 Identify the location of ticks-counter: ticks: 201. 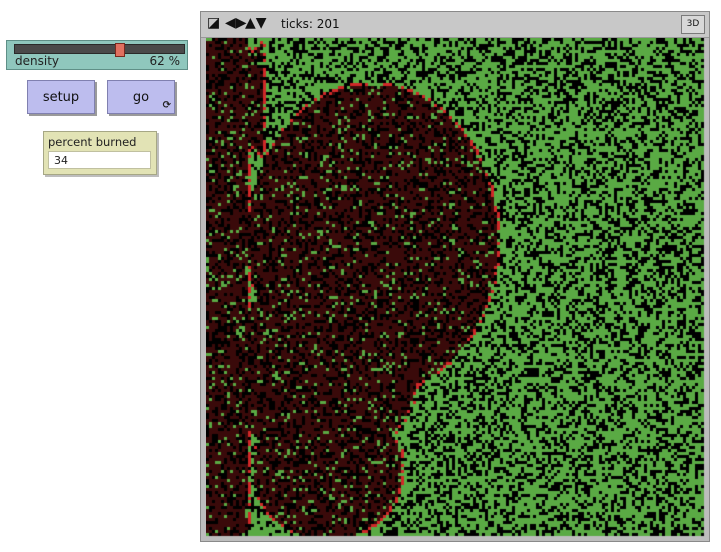
(310, 24).